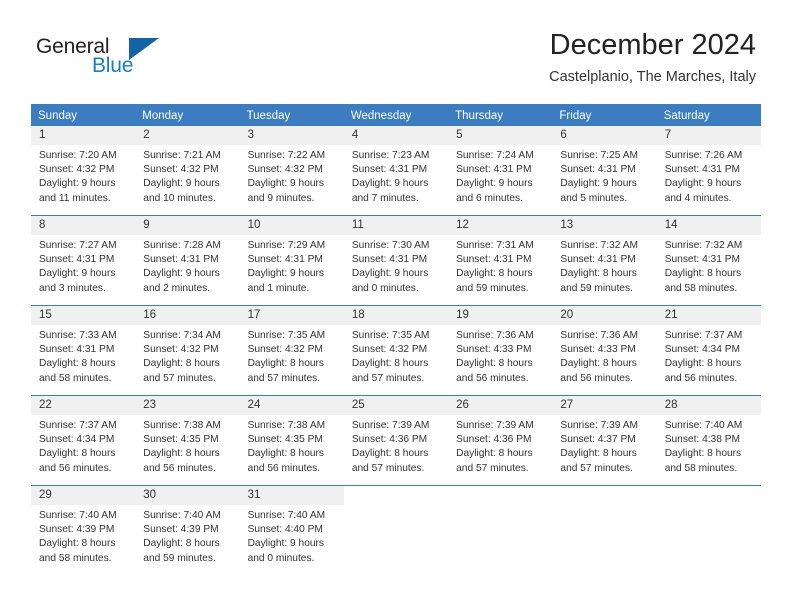  What do you see at coordinates (75, 558) in the screenshot?
I see `daylight-text-line2: and 58 minutes.` at bounding box center [75, 558].